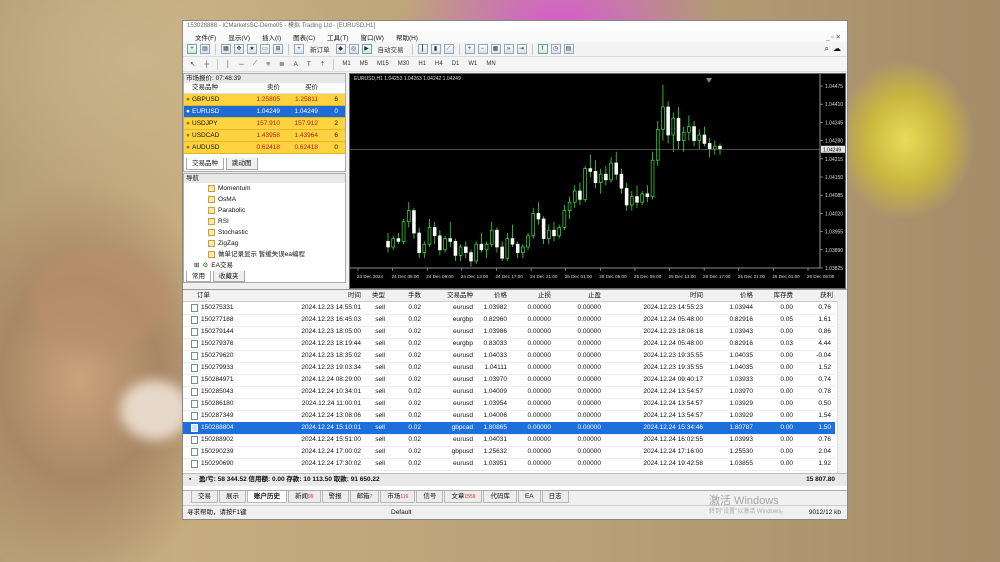 Image resolution: width=1000 pixels, height=562 pixels. Describe the element at coordinates (299, 49) in the screenshot. I see `new-order-icon: +` at that location.